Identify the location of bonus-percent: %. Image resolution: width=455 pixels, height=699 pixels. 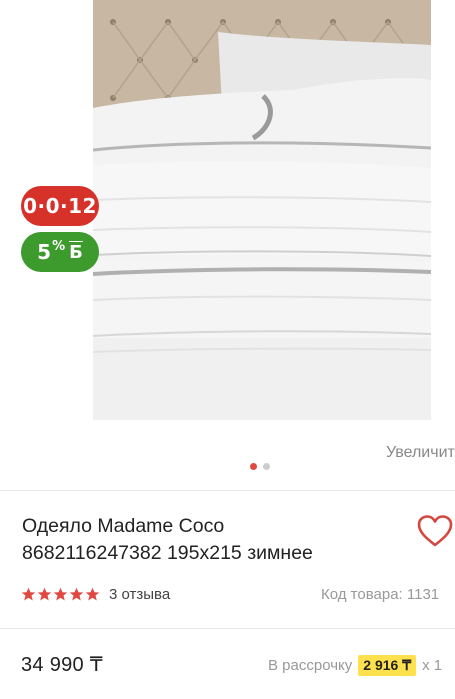
(59, 246).